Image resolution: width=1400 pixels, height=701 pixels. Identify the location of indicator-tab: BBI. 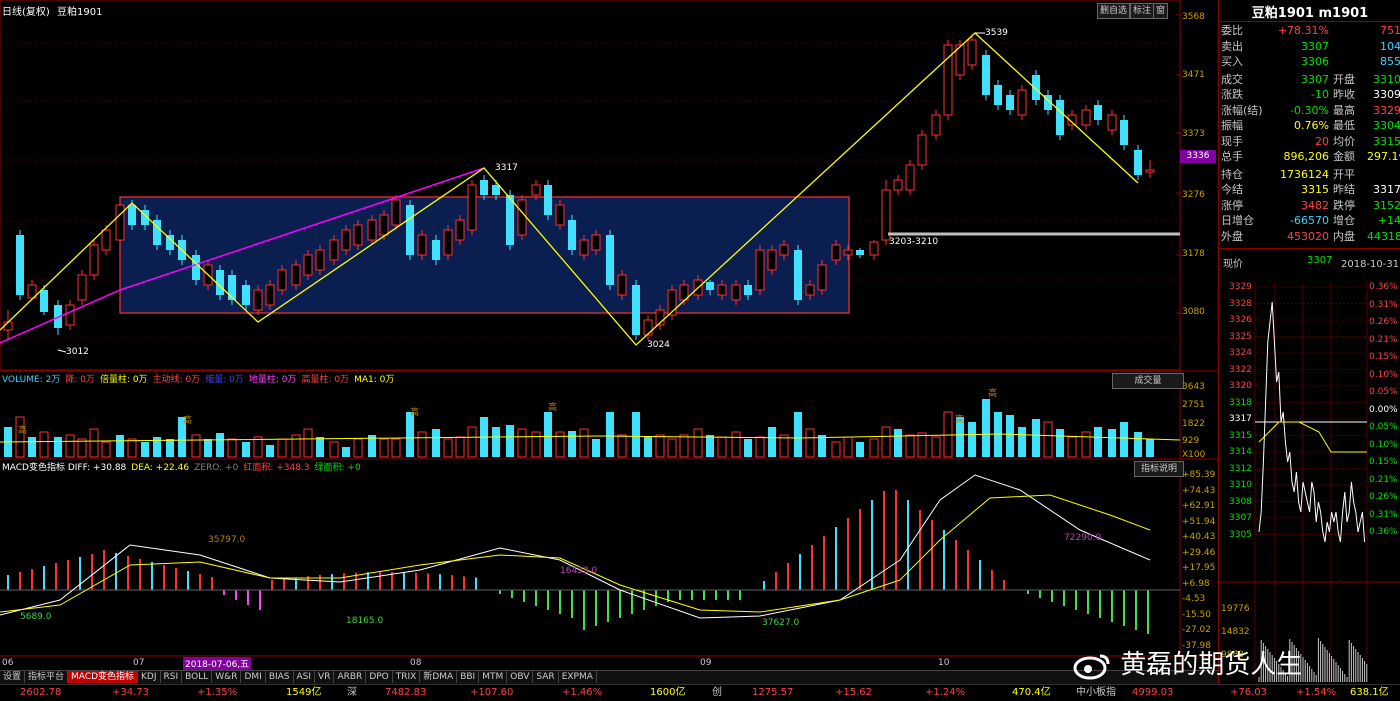
(468, 677).